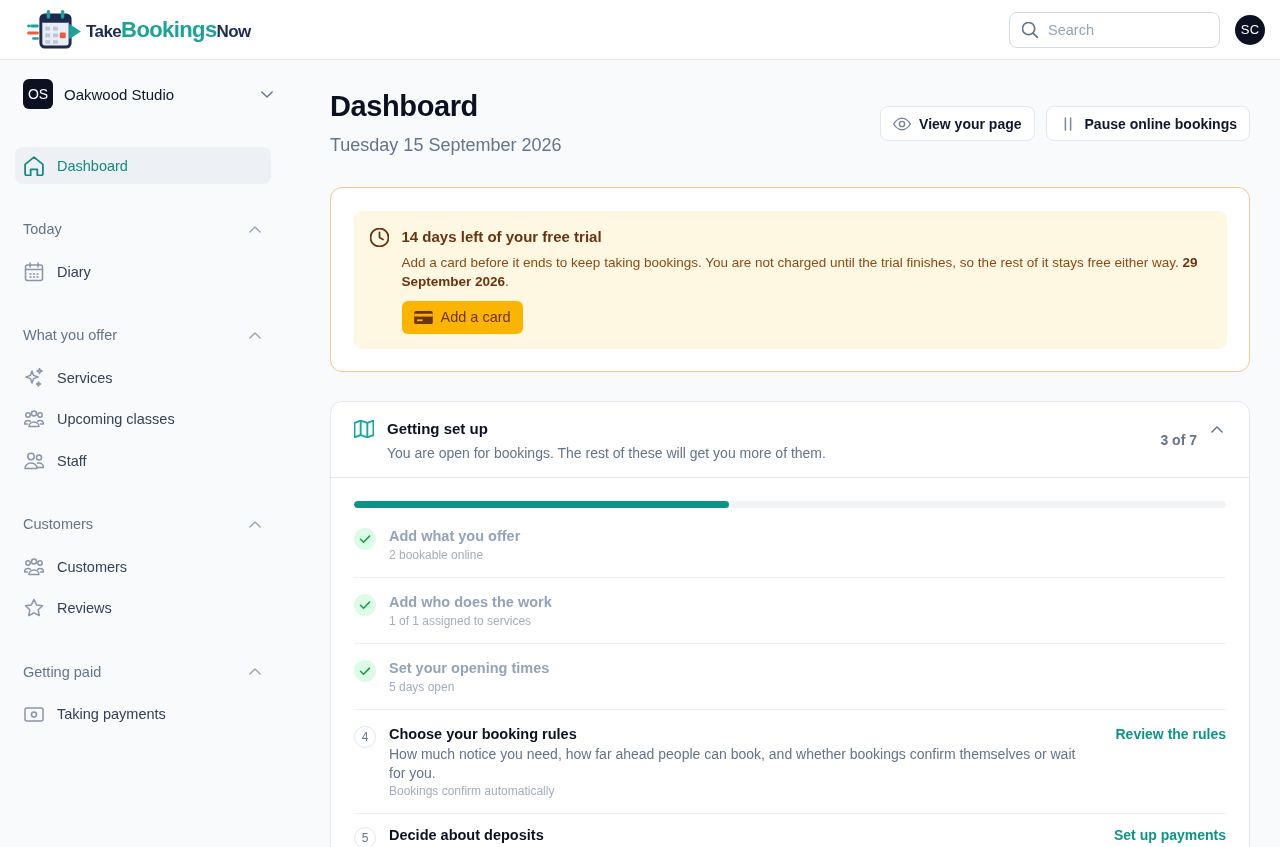  I want to click on section-heading: What you offer, so click(143, 335).